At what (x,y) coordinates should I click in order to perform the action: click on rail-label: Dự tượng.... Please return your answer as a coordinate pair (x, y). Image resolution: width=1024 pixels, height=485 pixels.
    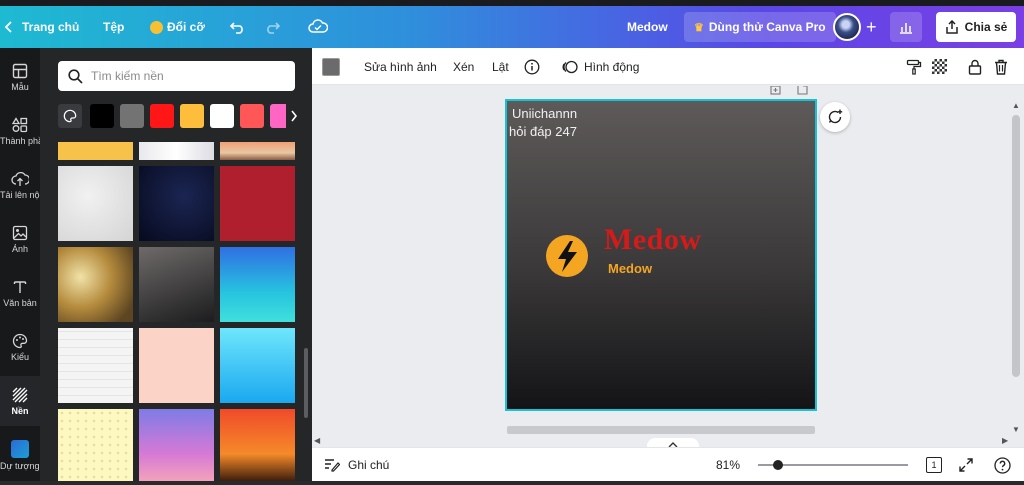
    Looking at the image, I should click on (20, 465).